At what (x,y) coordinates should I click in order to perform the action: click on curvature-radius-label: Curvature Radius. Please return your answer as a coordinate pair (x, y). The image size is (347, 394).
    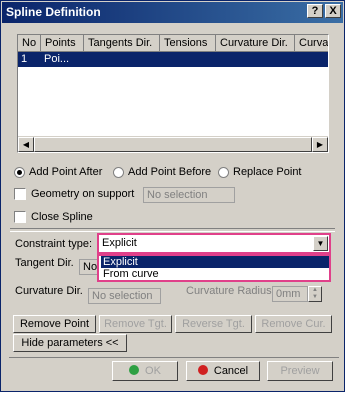
    Looking at the image, I should click on (229, 291).